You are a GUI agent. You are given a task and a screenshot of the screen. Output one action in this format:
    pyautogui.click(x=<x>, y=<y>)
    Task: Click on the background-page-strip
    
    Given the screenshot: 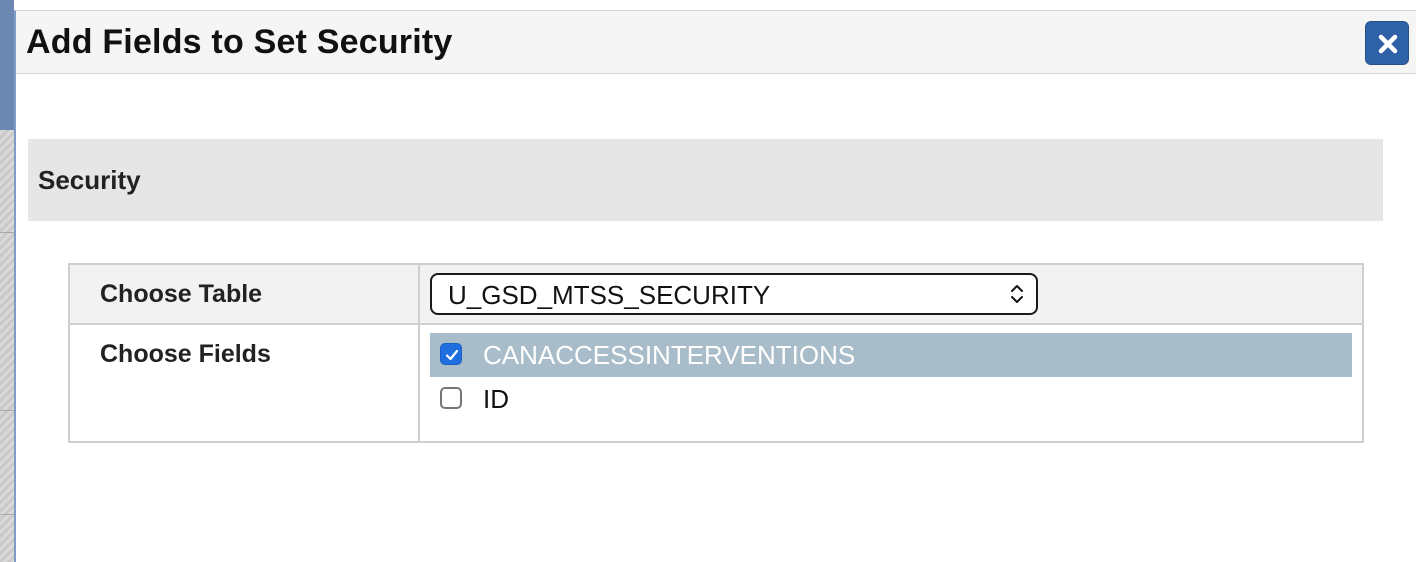 What is the action you would take?
    pyautogui.click(x=7, y=281)
    